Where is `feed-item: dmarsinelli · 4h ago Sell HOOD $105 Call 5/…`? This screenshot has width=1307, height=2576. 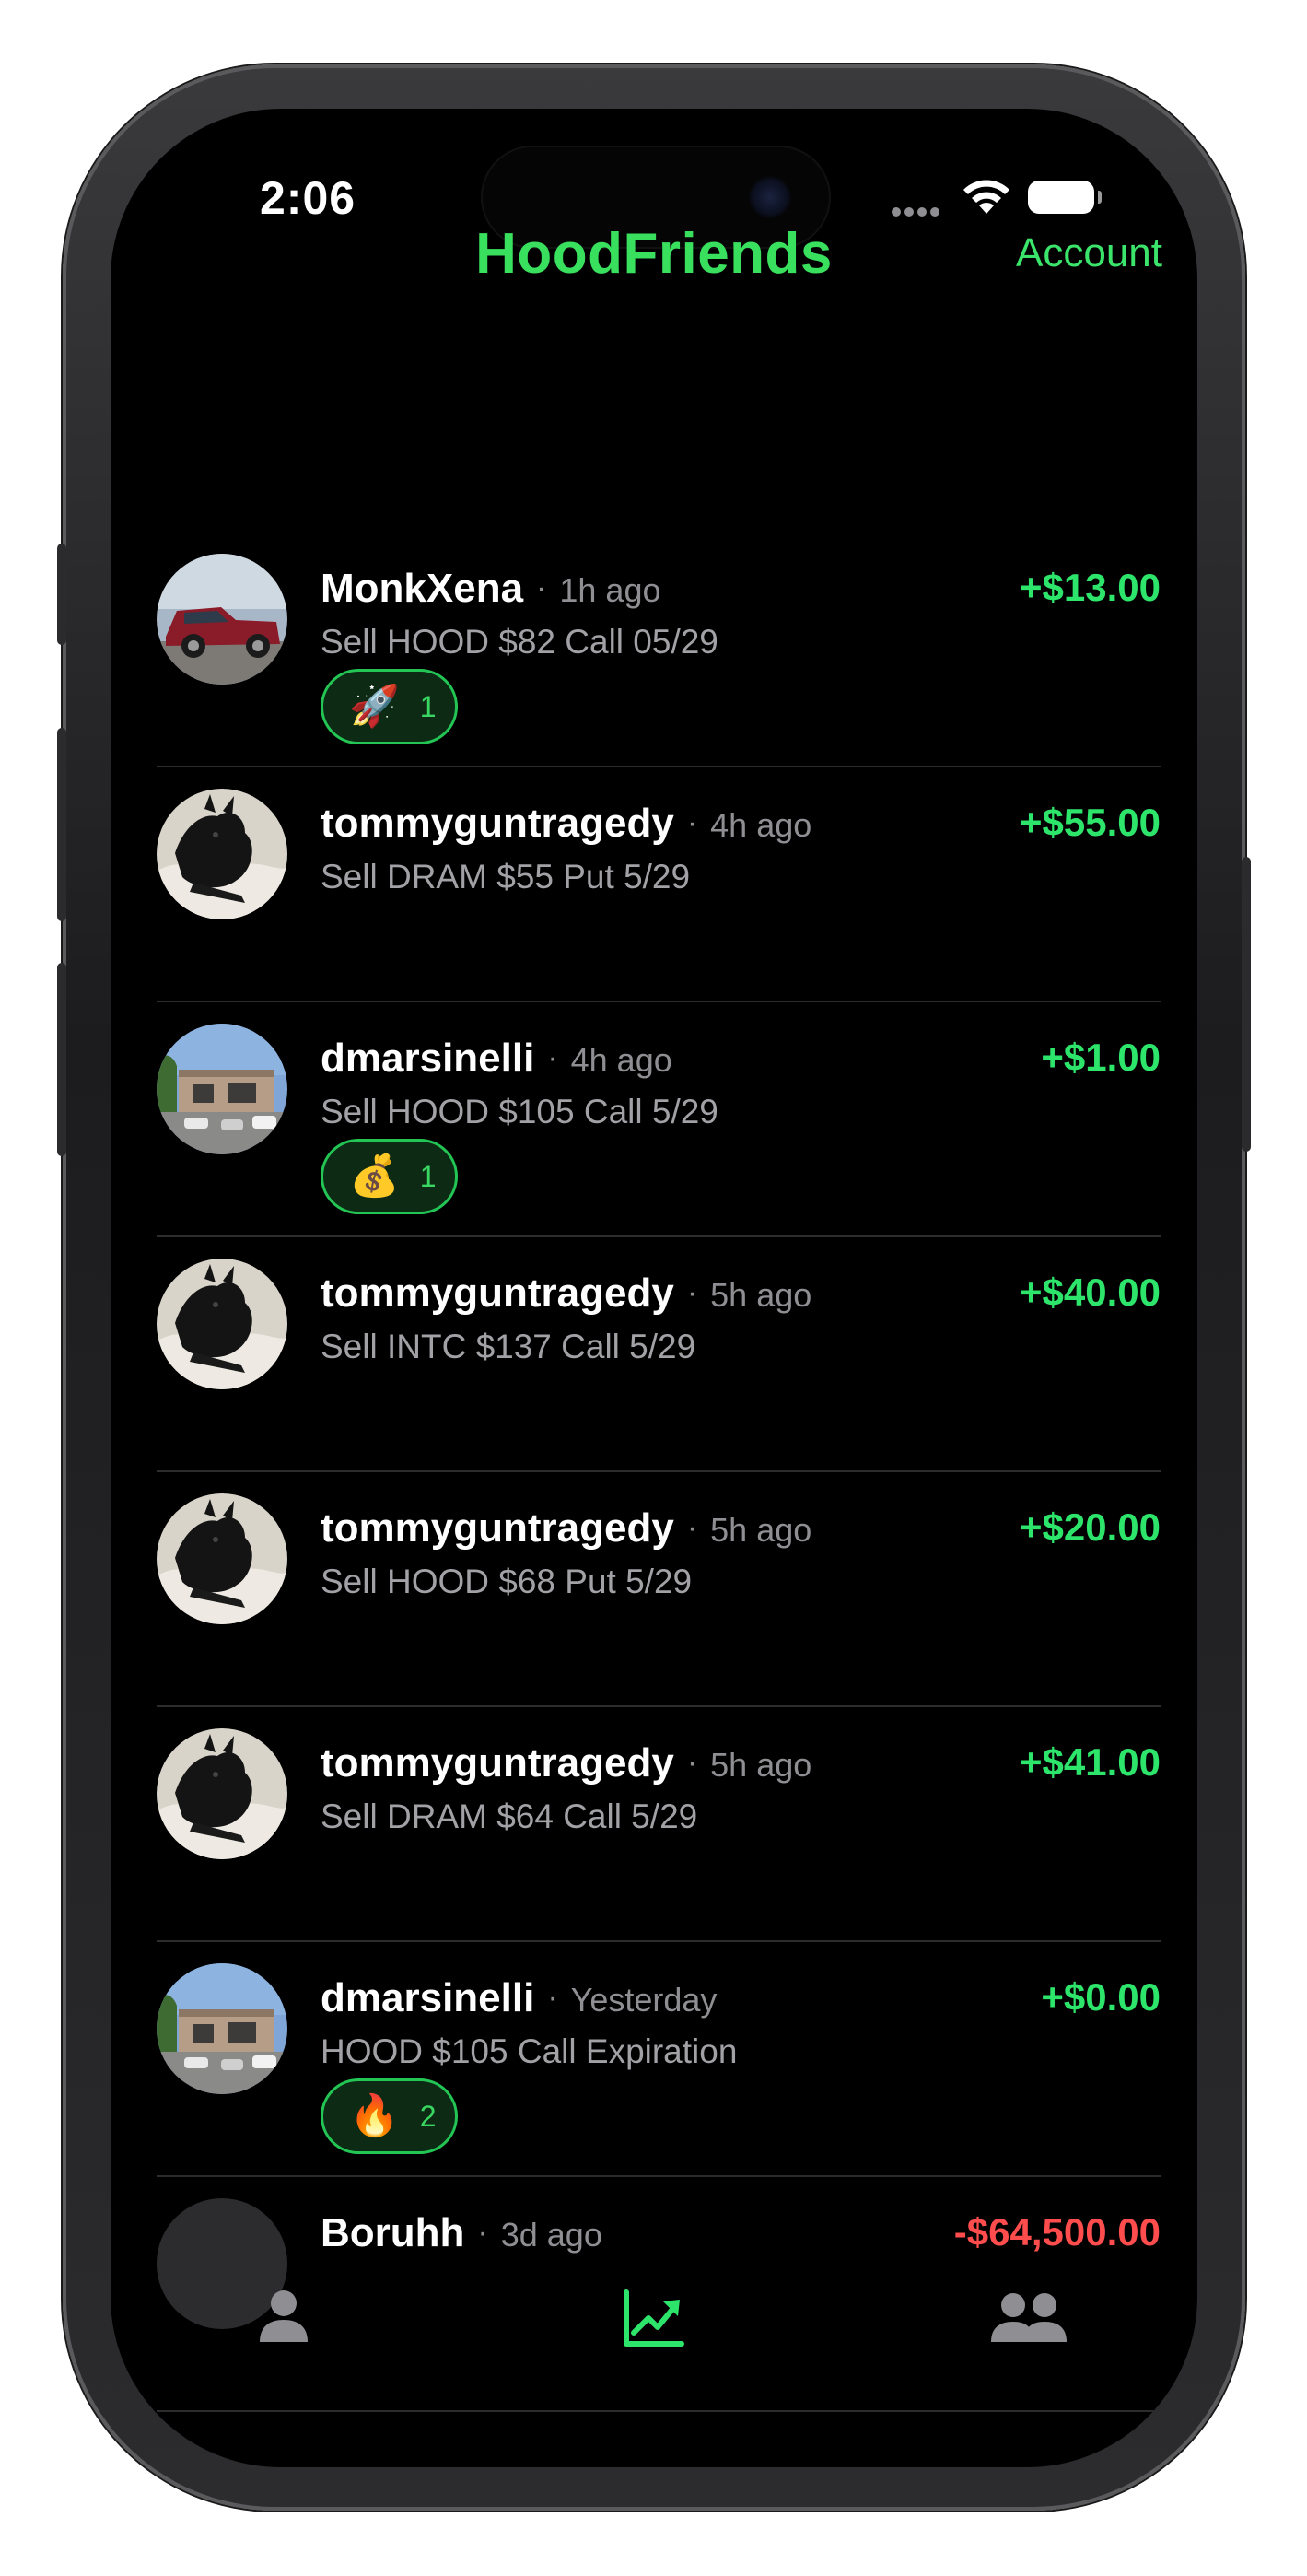
feed-item: dmarsinelli · 4h ago Sell HOOD $105 Call 5/… is located at coordinates (659, 1119).